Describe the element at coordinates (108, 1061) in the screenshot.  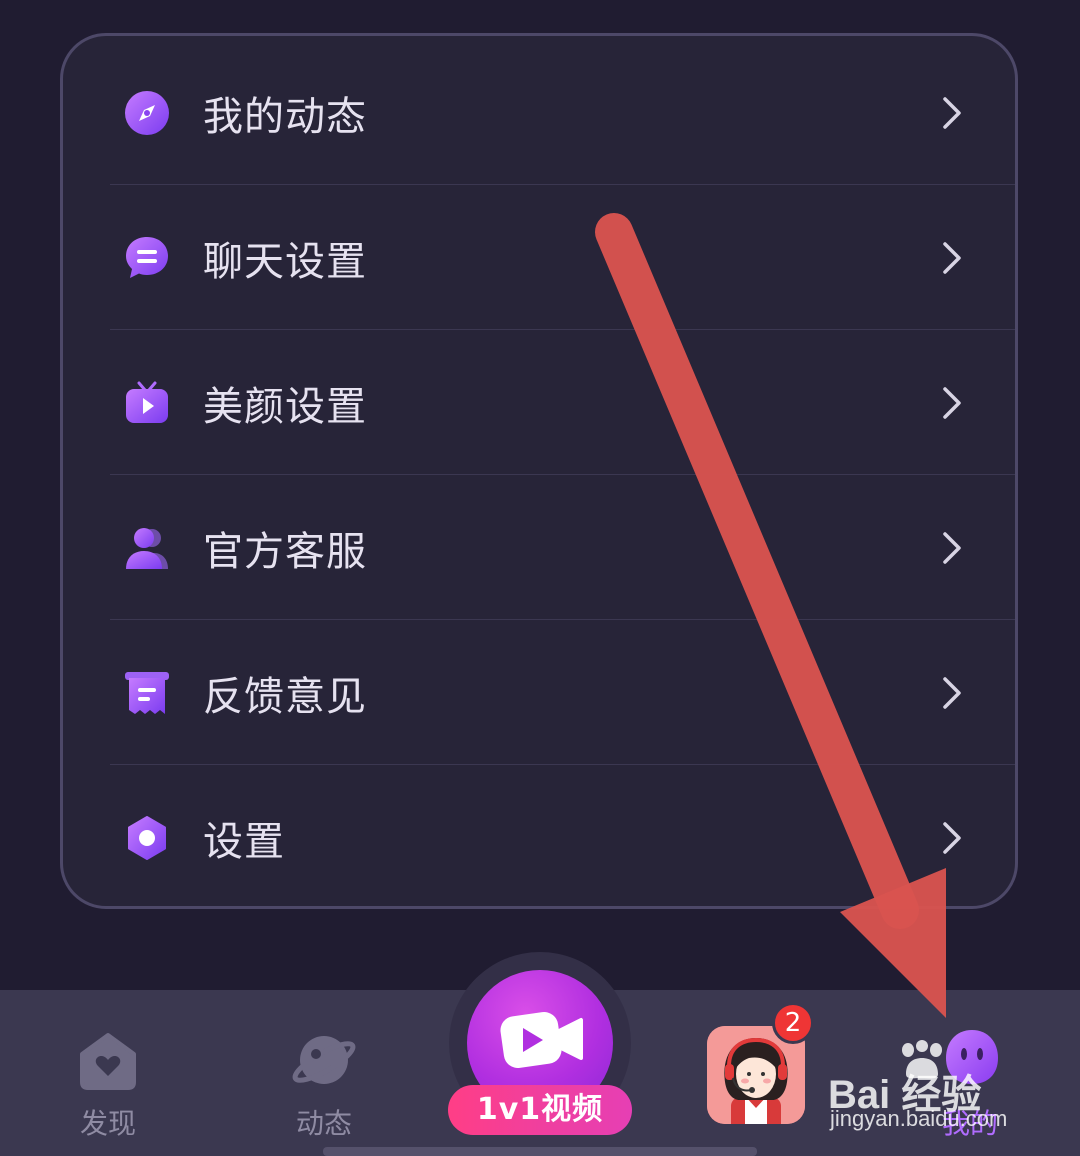
I see `house-heart-icon` at that location.